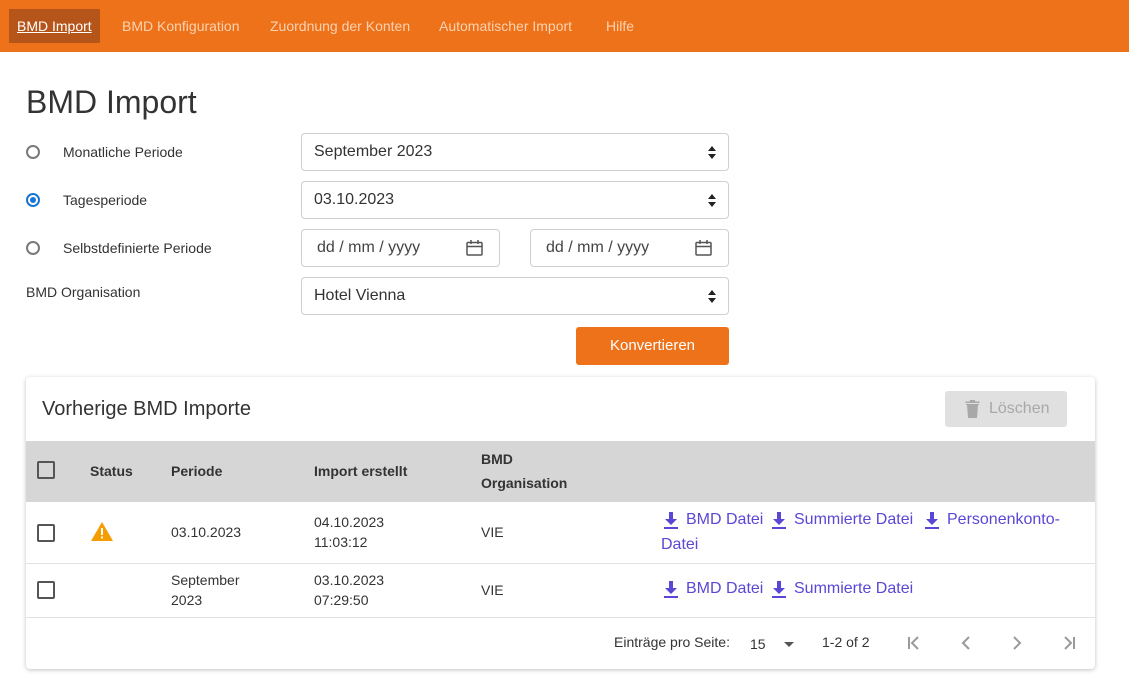  What do you see at coordinates (105, 200) in the screenshot?
I see `daily-period-label: Tagesperiode` at bounding box center [105, 200].